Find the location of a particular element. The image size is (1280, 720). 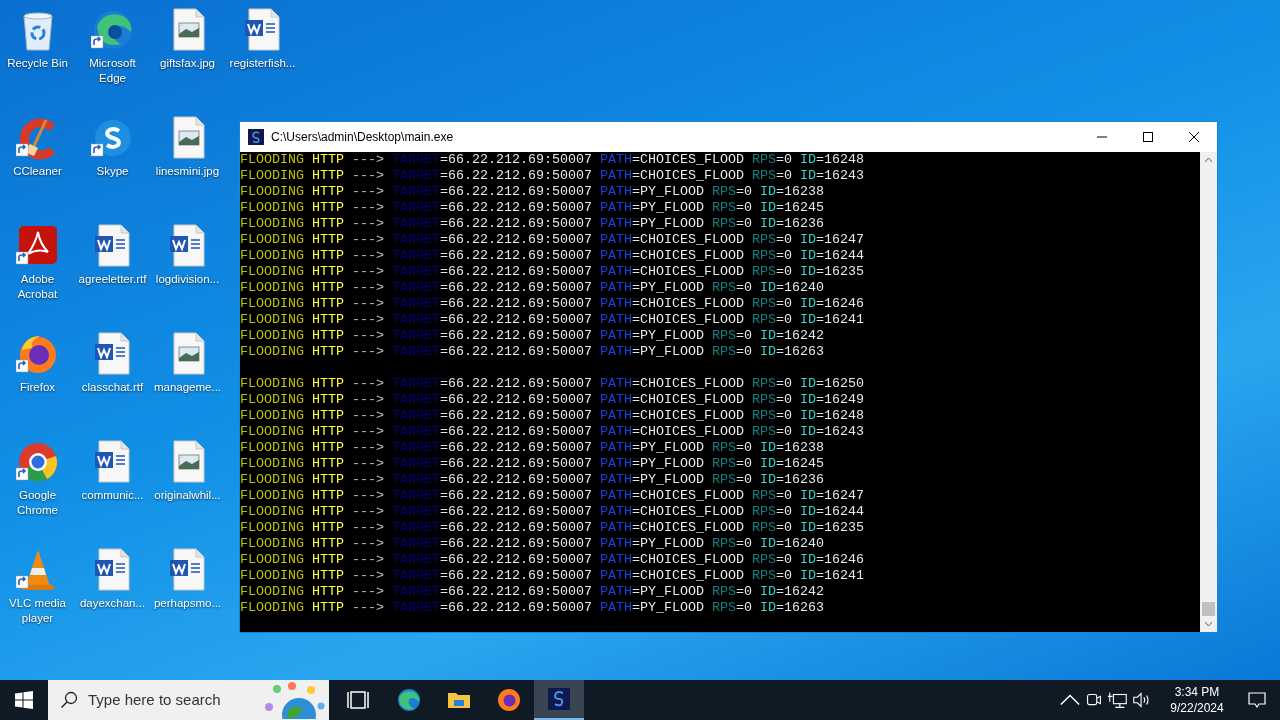

skype-icon is located at coordinates (112, 138).